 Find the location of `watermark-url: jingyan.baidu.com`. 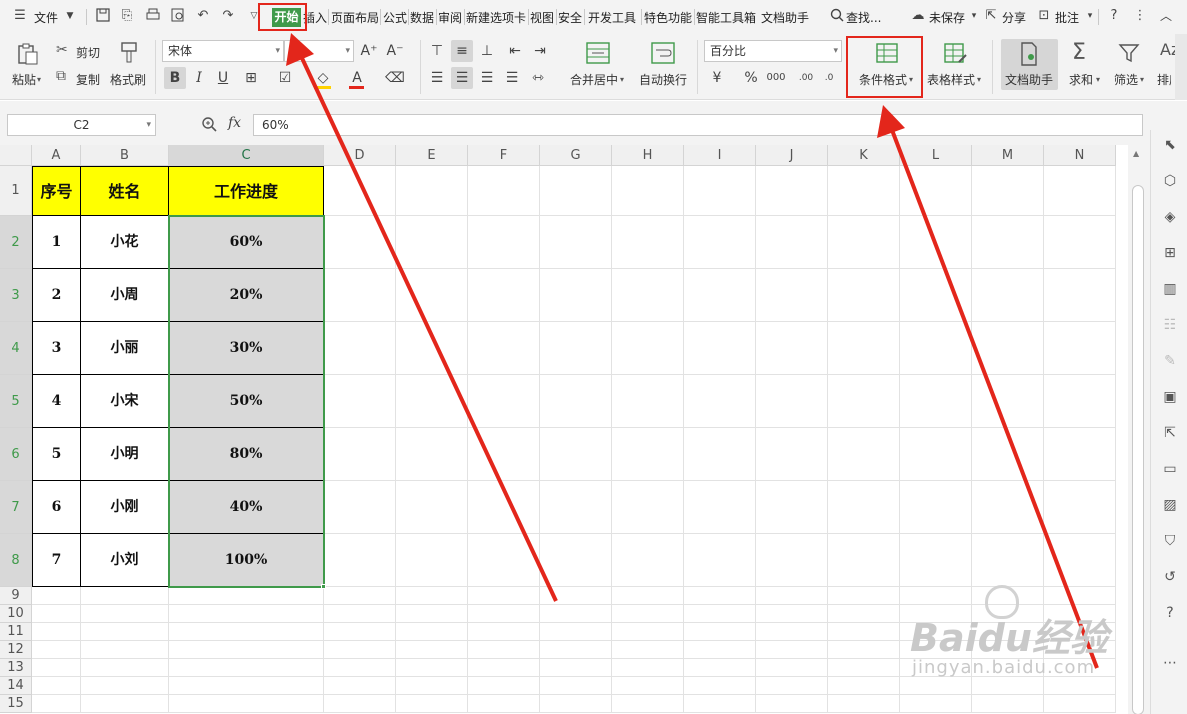

watermark-url: jingyan.baidu.com is located at coordinates (1004, 667).